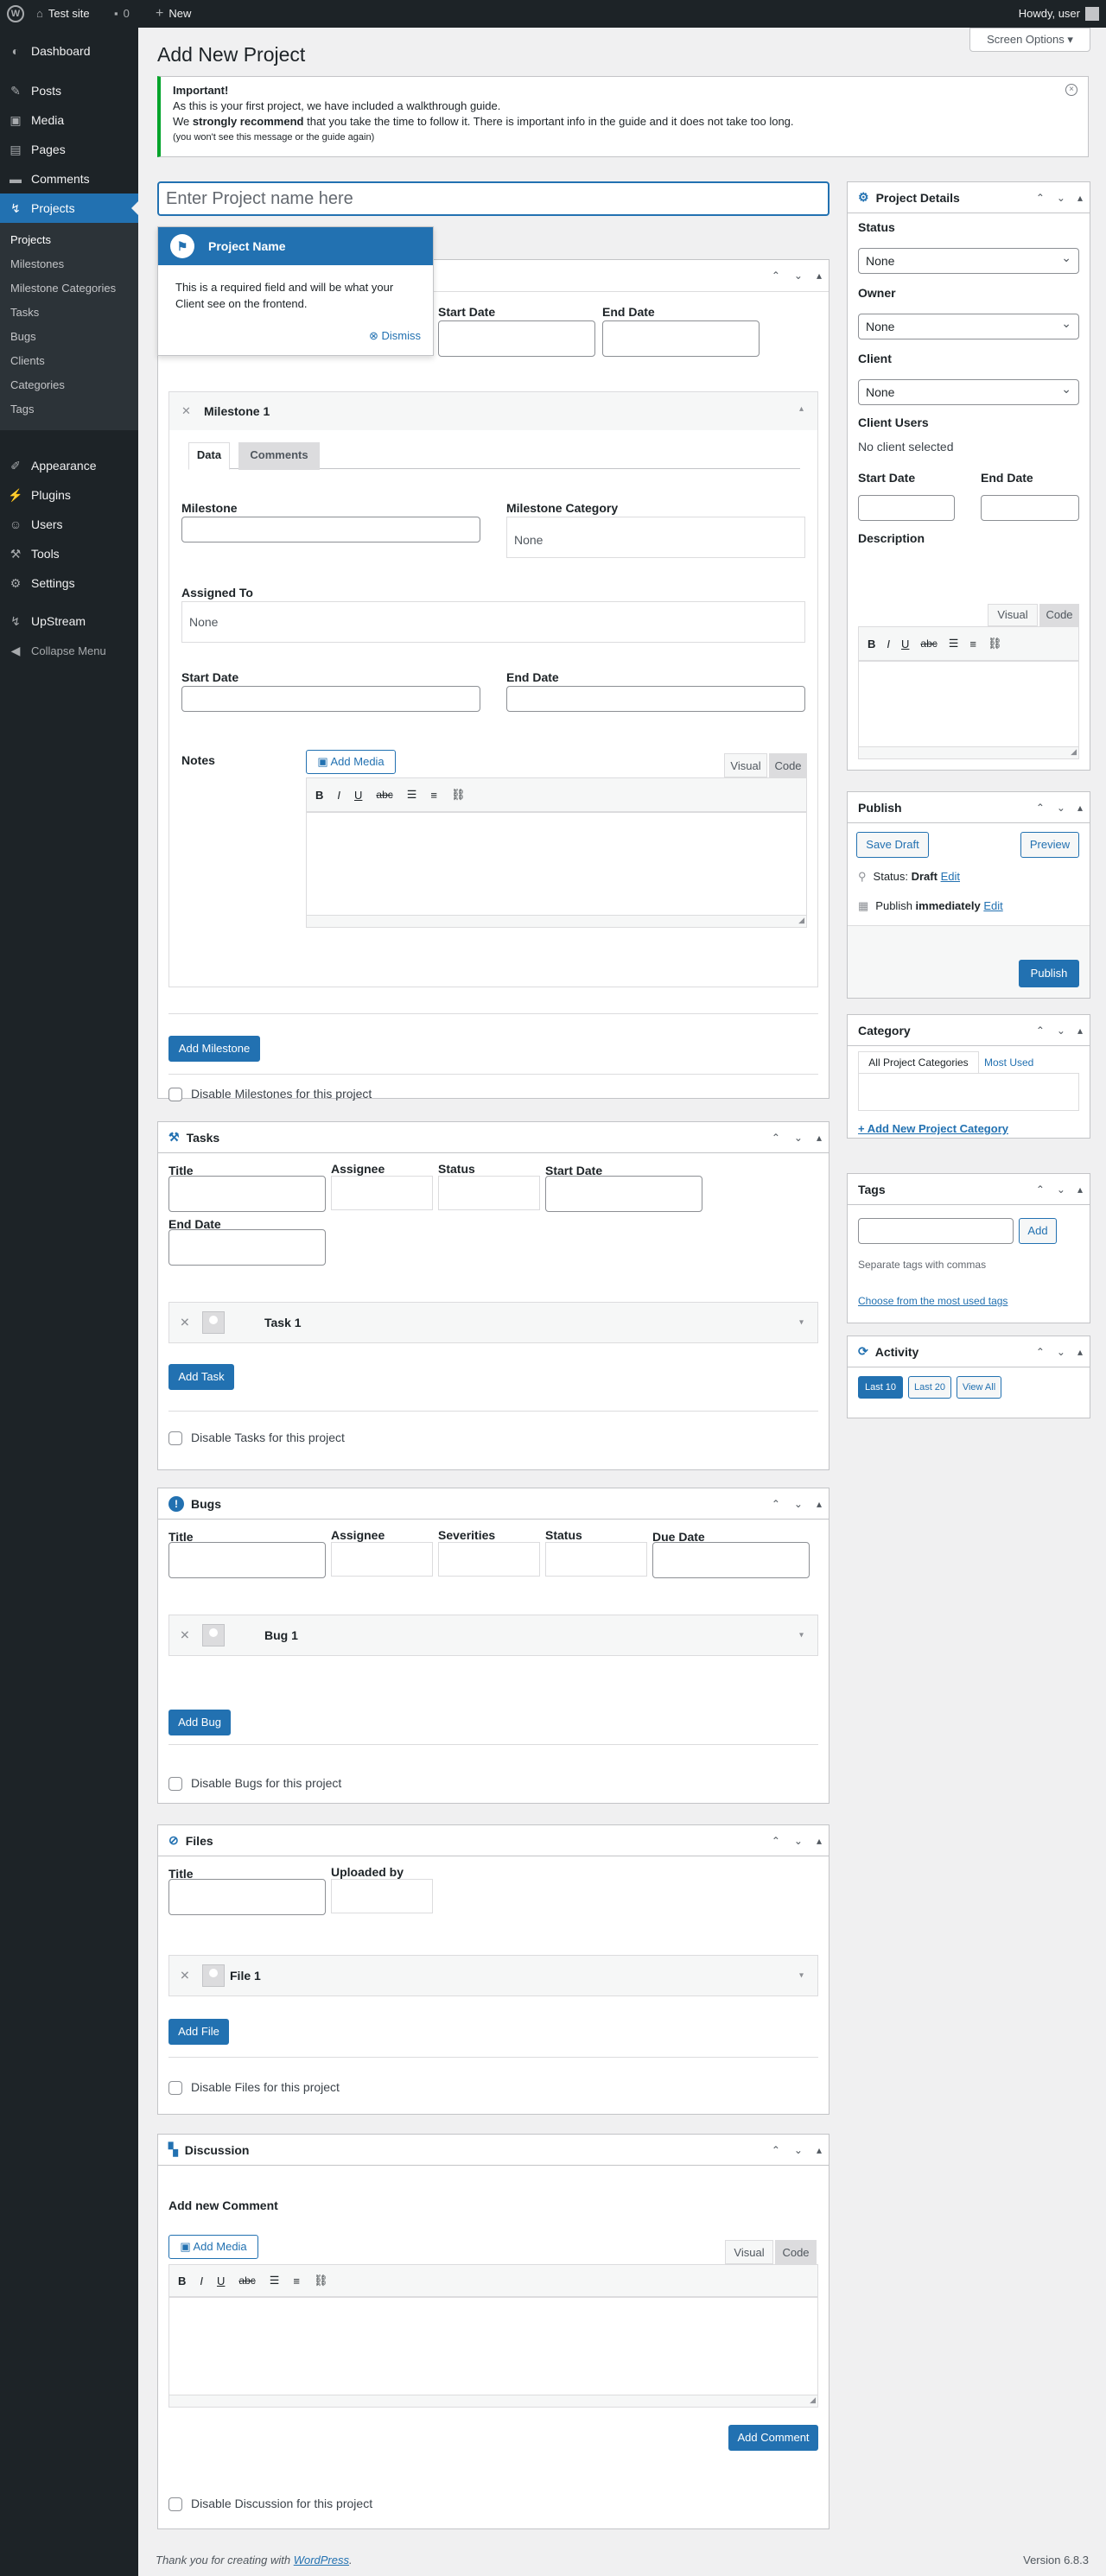  What do you see at coordinates (489, 1559) in the screenshot?
I see `bug-severities-filter` at bounding box center [489, 1559].